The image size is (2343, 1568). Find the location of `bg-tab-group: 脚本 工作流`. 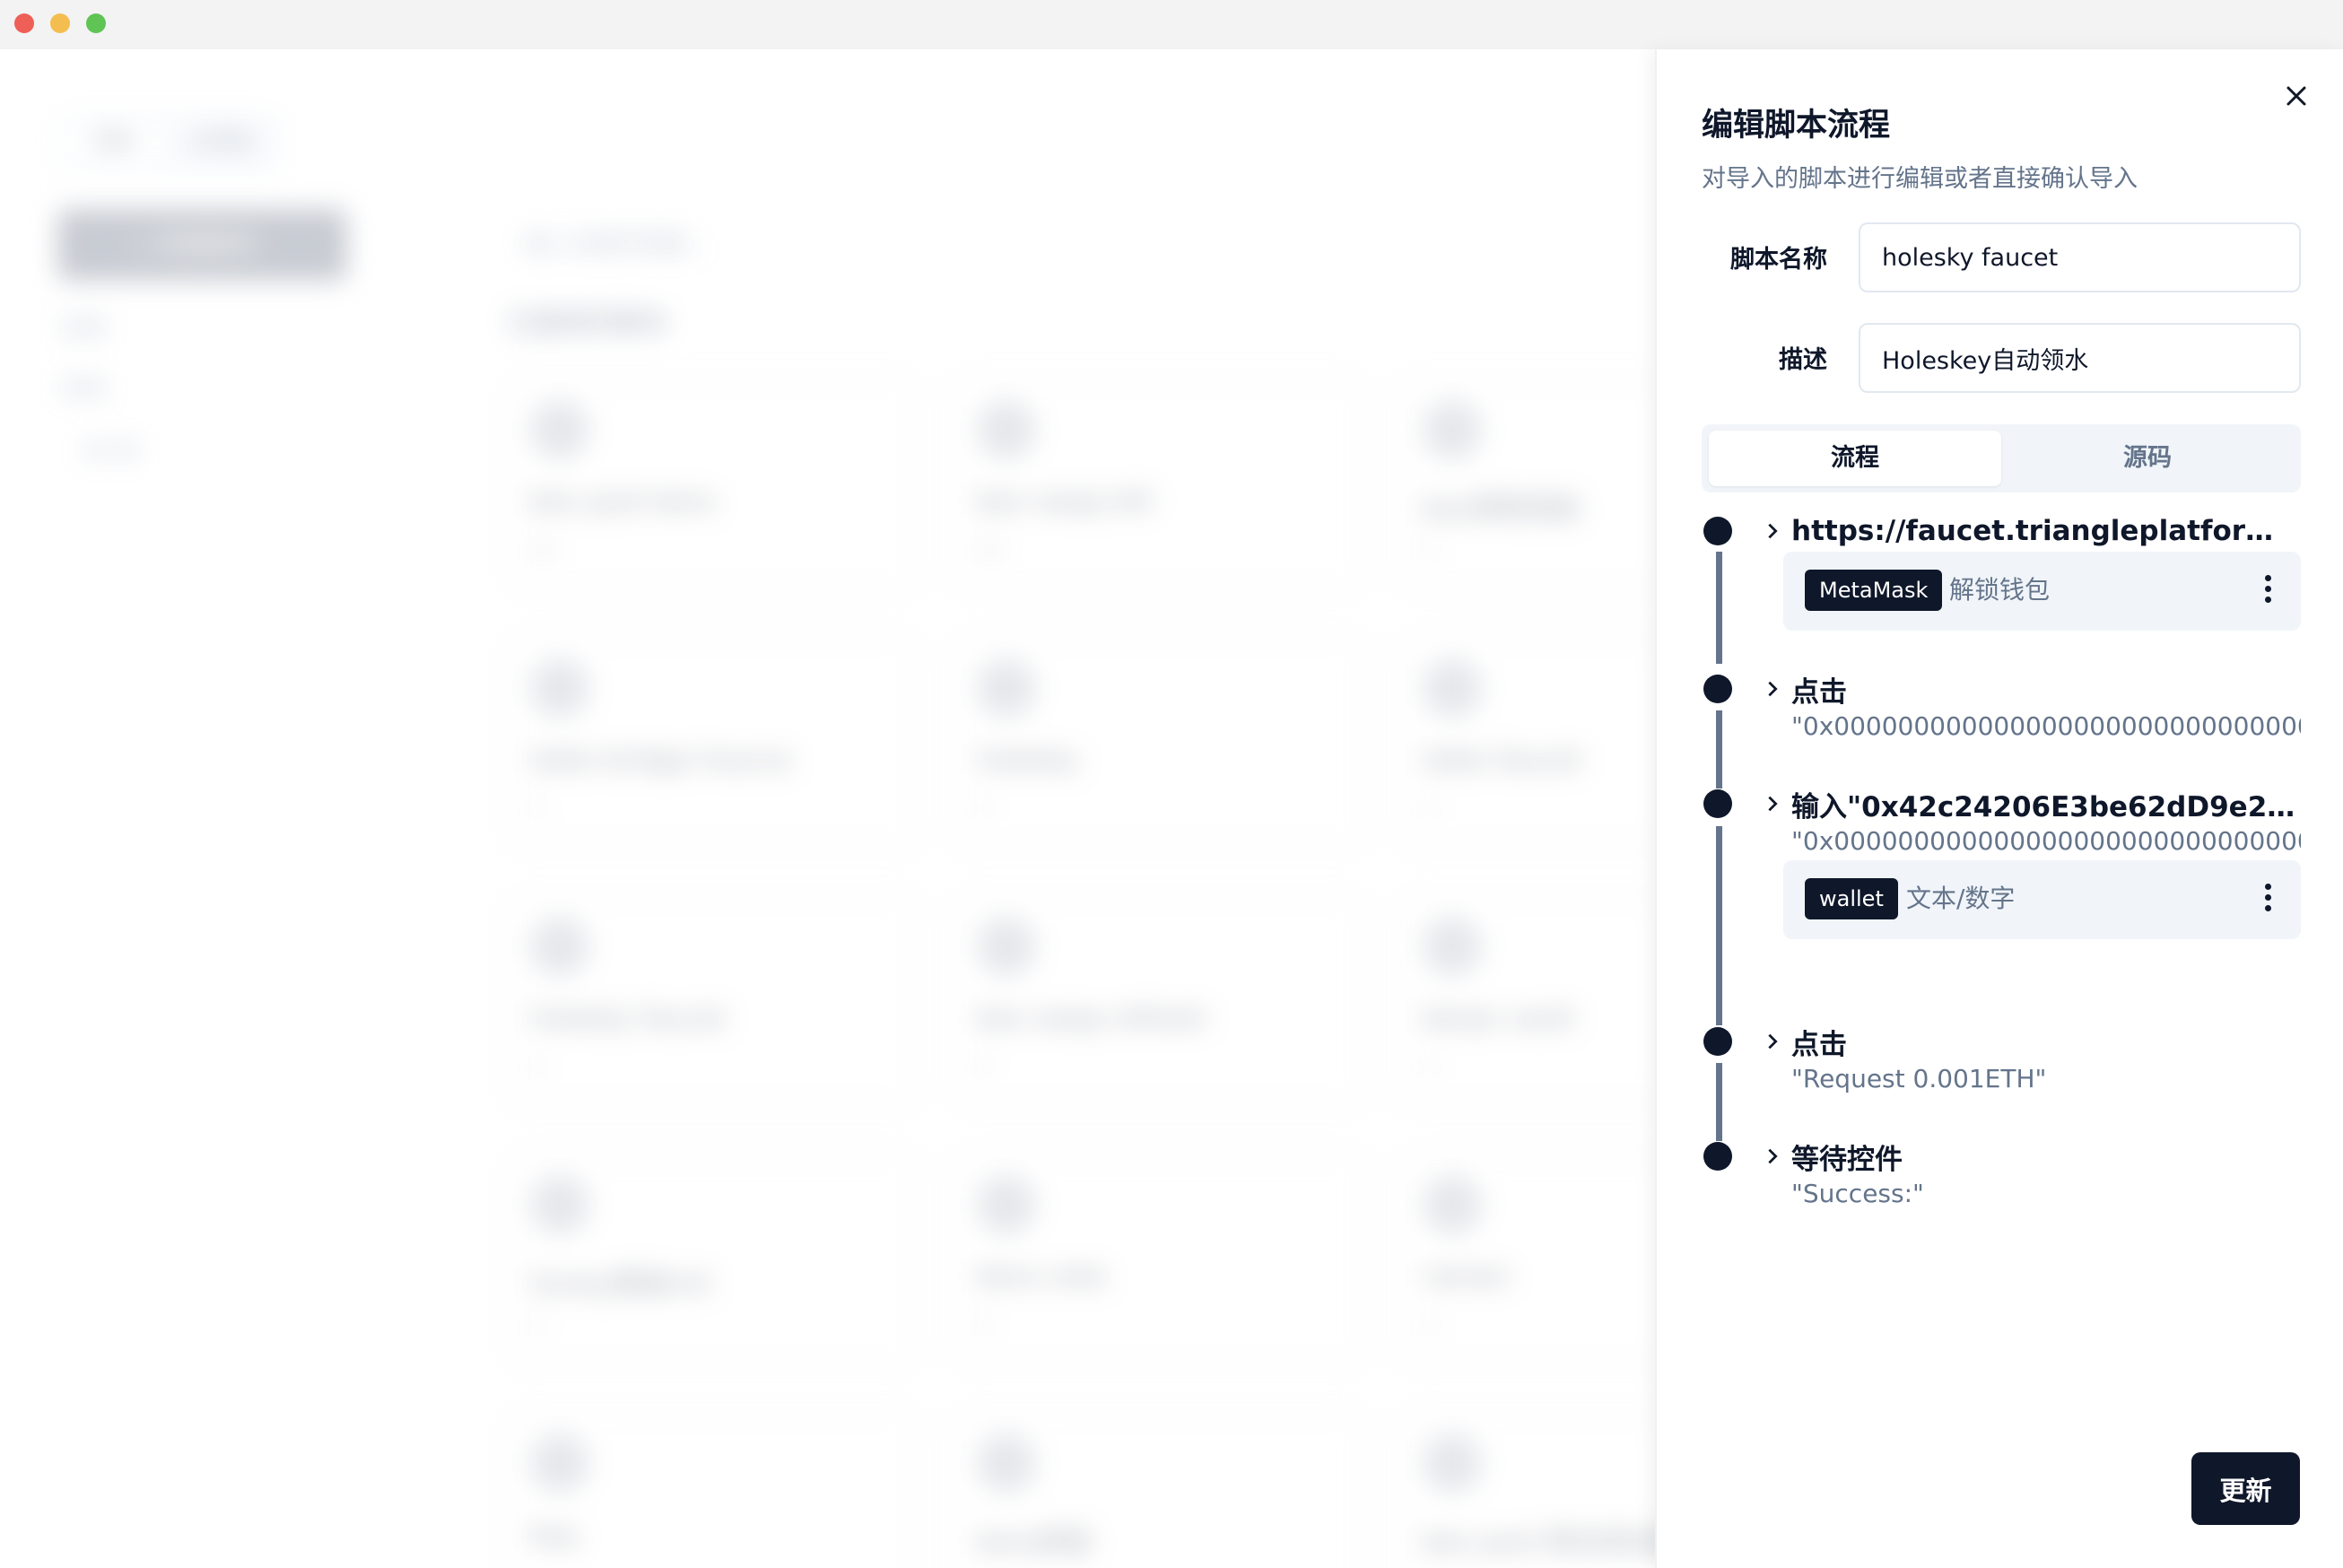

bg-tab-group: 脚本 工作流 is located at coordinates (168, 143).